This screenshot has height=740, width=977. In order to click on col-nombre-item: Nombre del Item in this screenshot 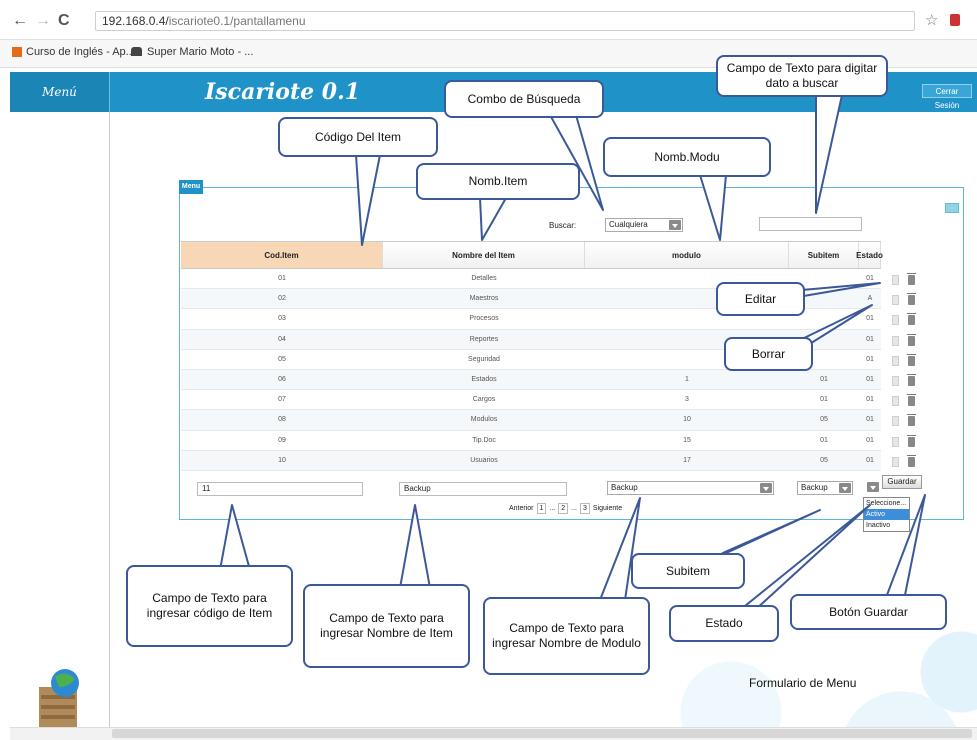, I will do `click(484, 255)`.